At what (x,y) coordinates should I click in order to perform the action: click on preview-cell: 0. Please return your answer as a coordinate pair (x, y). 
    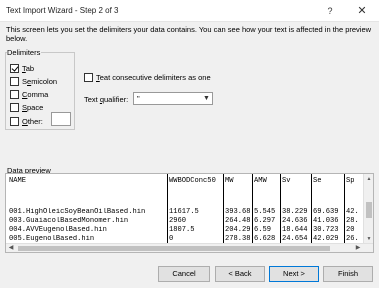
    Looking at the image, I should click on (171, 239).